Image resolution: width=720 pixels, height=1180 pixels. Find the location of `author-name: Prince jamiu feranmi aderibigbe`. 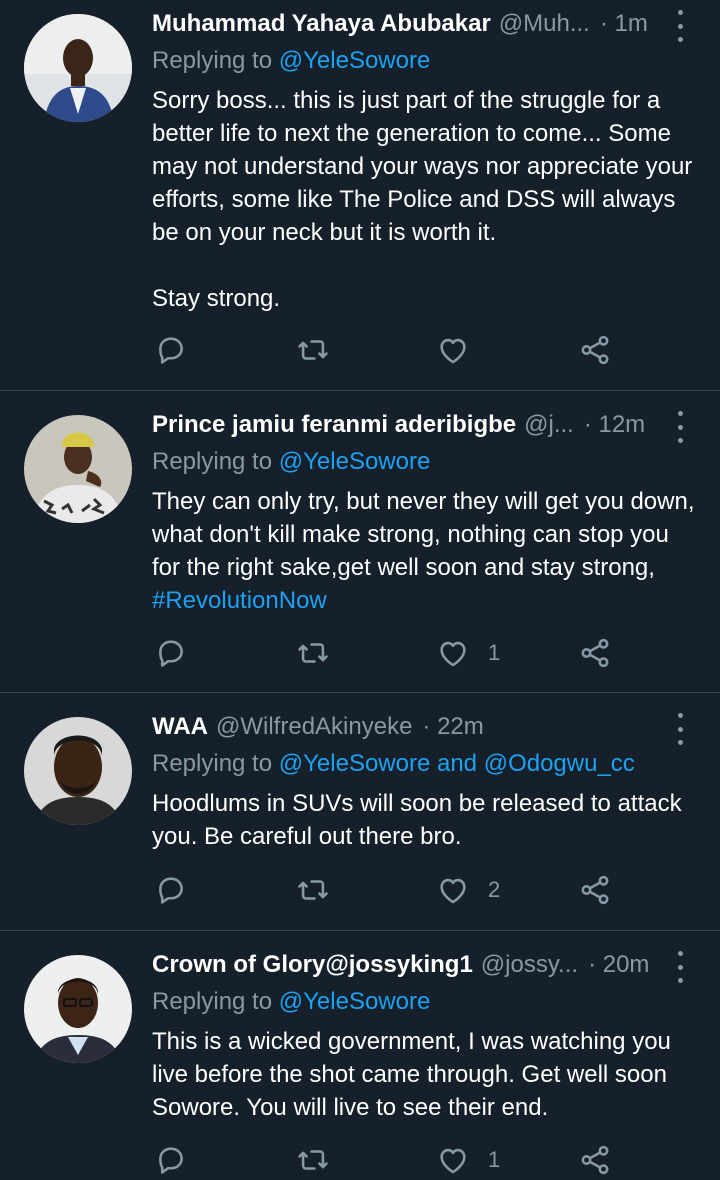

author-name: Prince jamiu feranmi aderibigbe is located at coordinates (334, 425).